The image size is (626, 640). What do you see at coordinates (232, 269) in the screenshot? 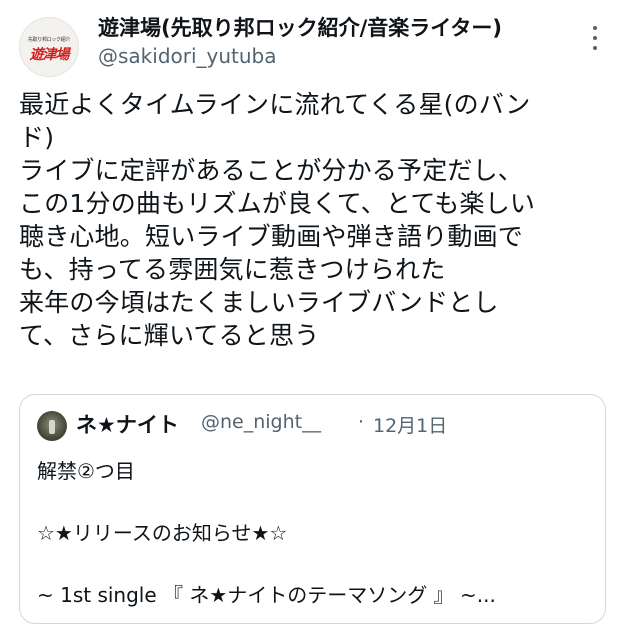
I see `tweet-text-line: も、持ってる雰囲気に惹きつけられた` at bounding box center [232, 269].